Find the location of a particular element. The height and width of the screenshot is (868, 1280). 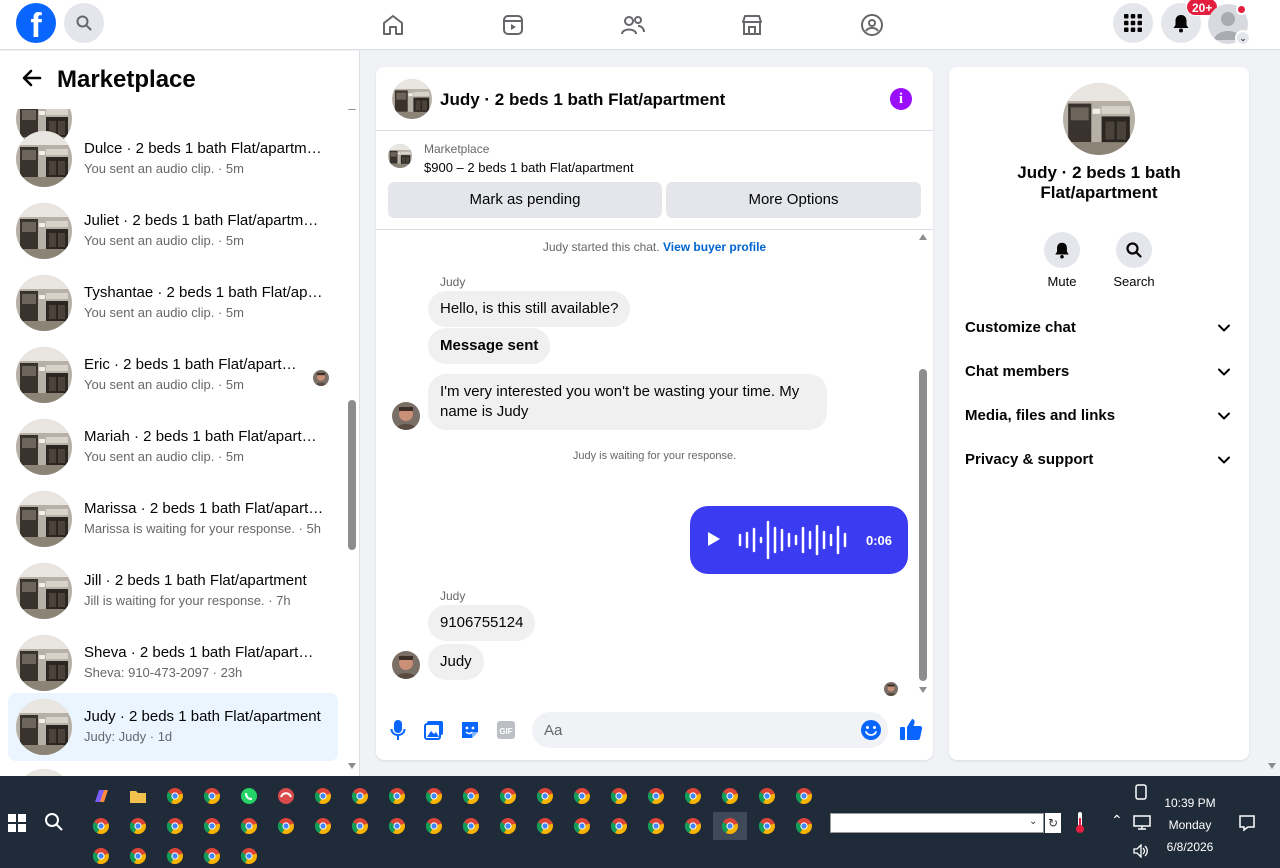

chat-title: Judy · 2 beds 1 bath Flat/apartment is located at coordinates (582, 100).